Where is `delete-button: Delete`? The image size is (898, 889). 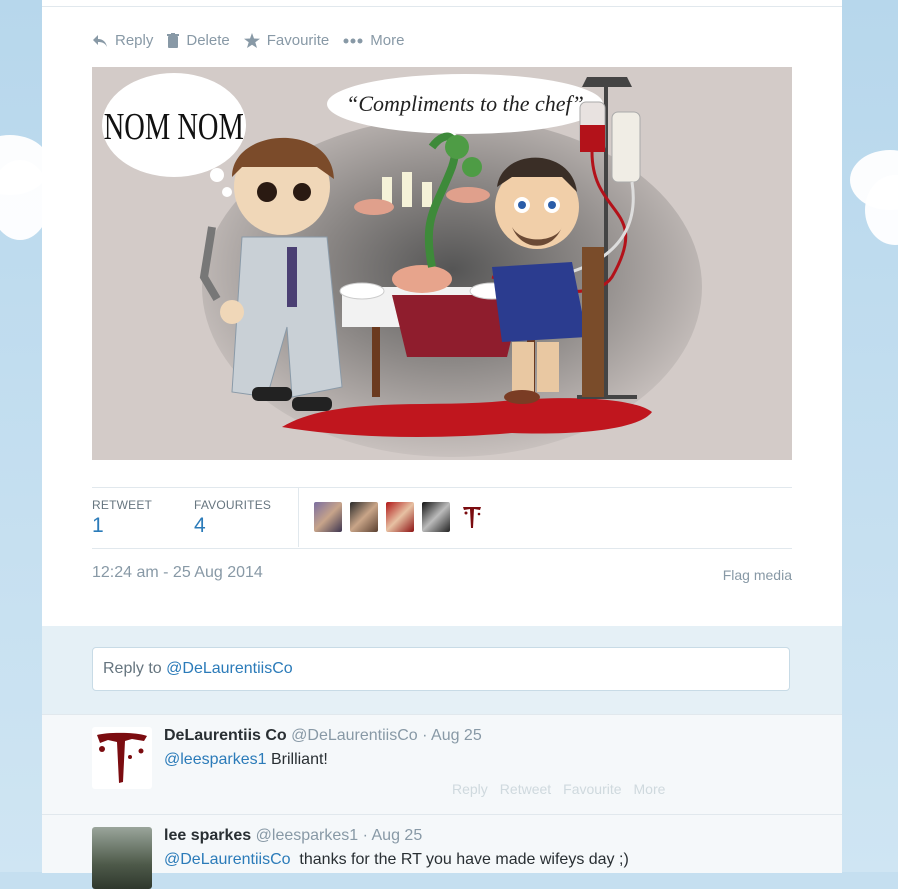
delete-button: Delete is located at coordinates (198, 40).